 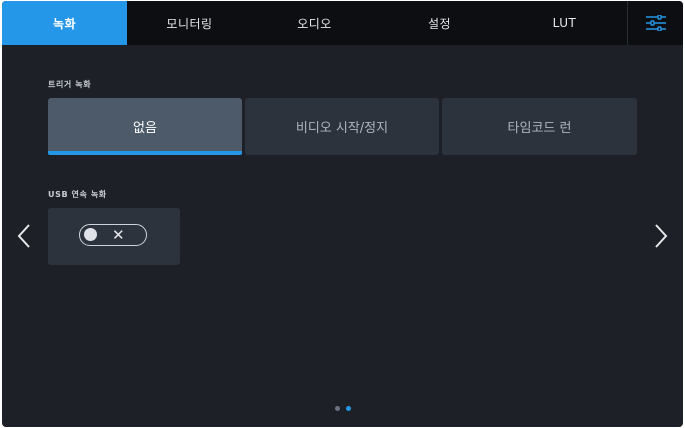 I want to click on tab-audio: 오디오, so click(x=314, y=23).